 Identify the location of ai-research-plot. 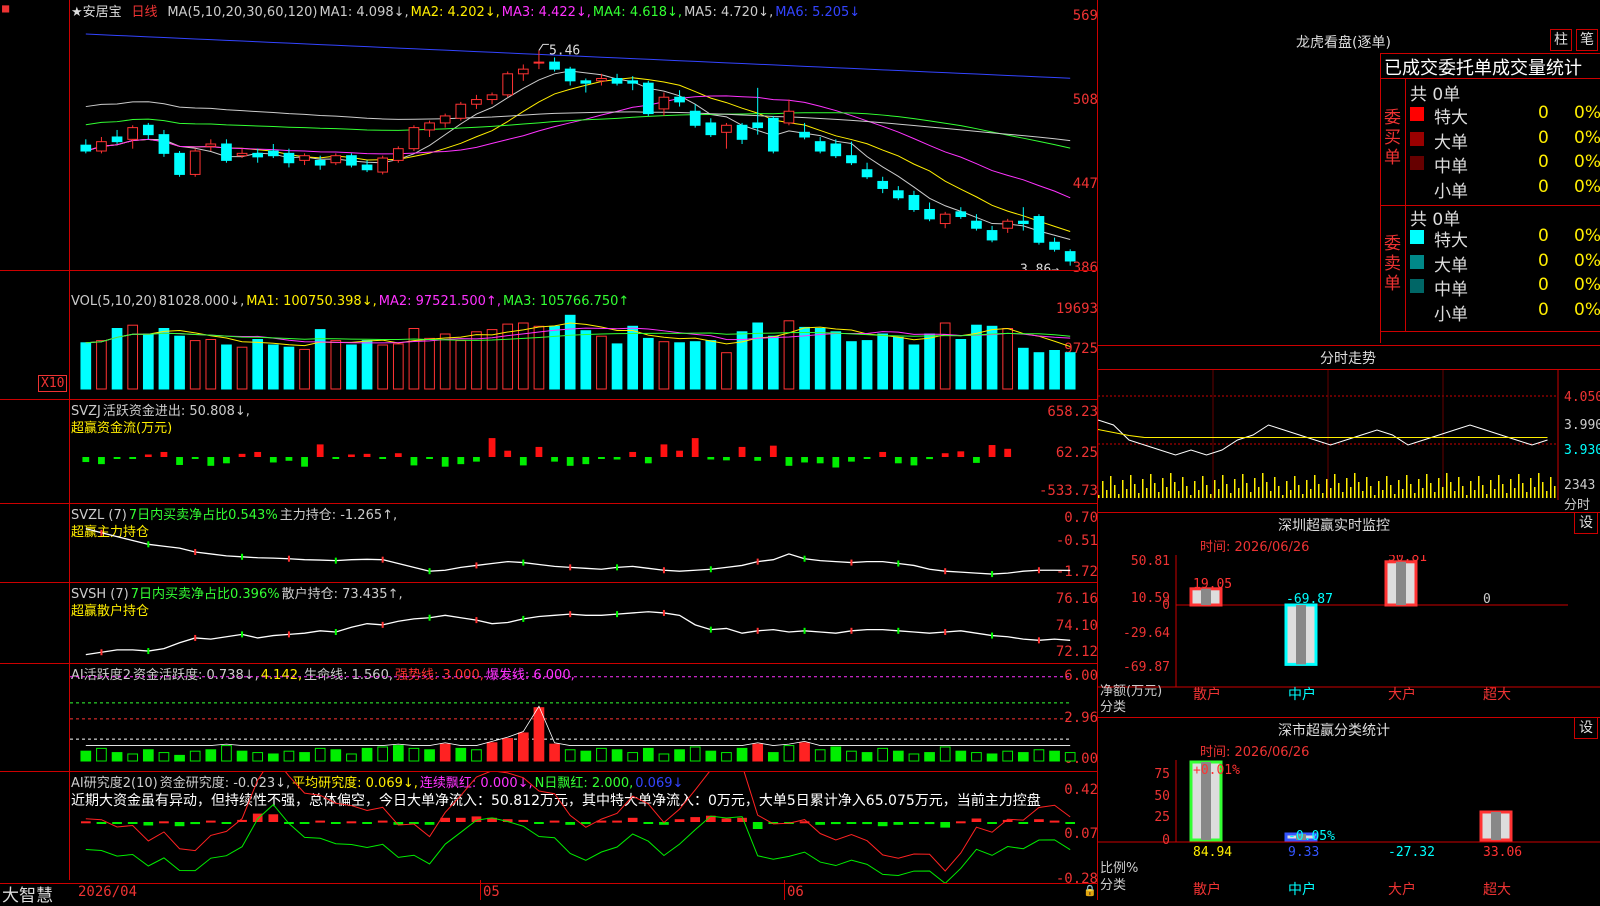
(583, 828).